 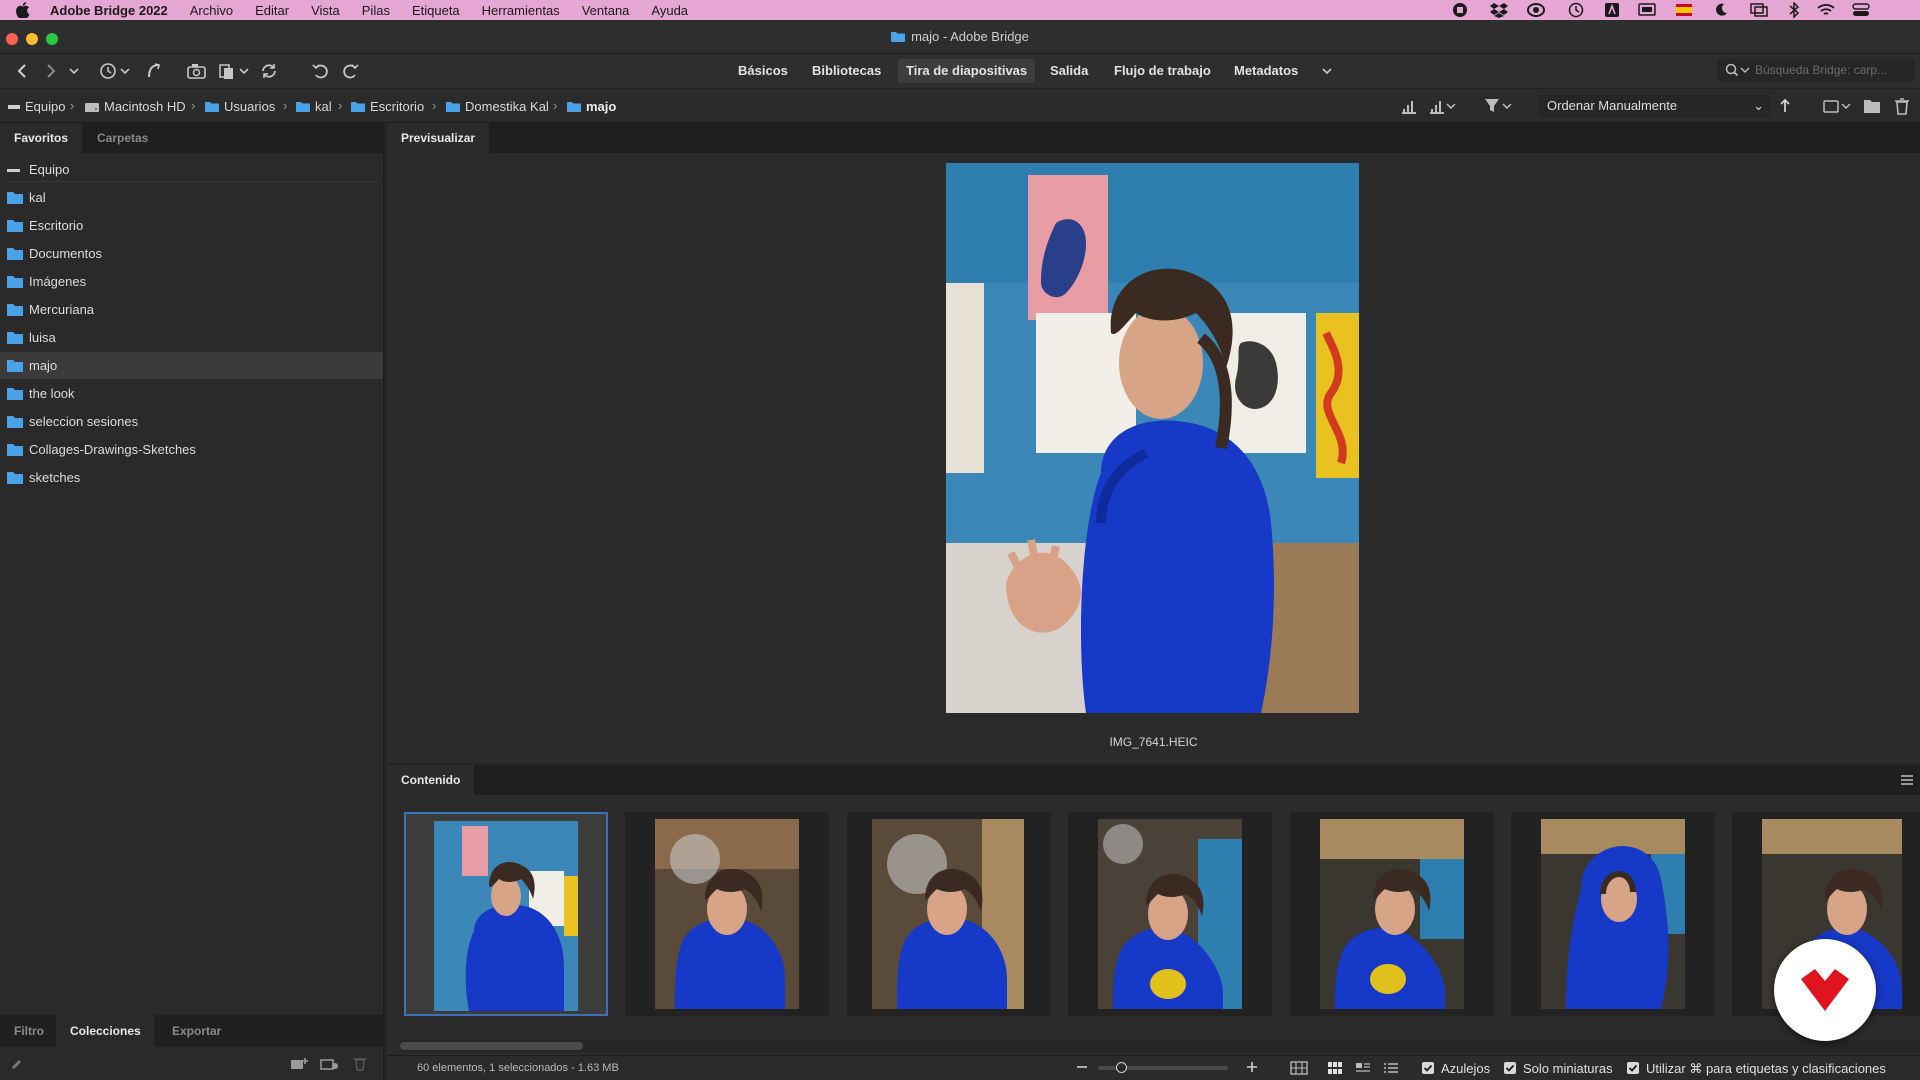 What do you see at coordinates (491, 1046) in the screenshot?
I see `horizontal-scrollbar-thumb` at bounding box center [491, 1046].